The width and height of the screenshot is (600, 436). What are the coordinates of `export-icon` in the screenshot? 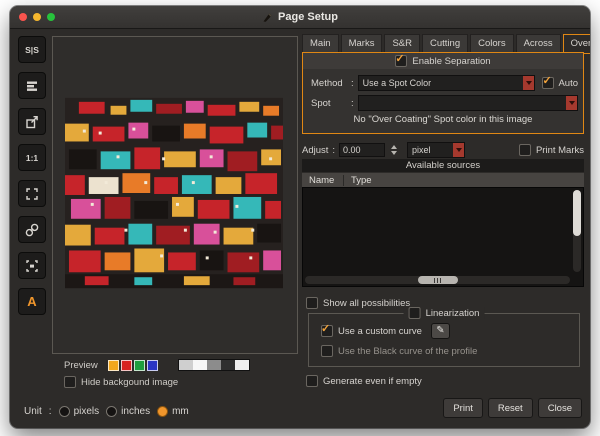 It's located at (32, 121).